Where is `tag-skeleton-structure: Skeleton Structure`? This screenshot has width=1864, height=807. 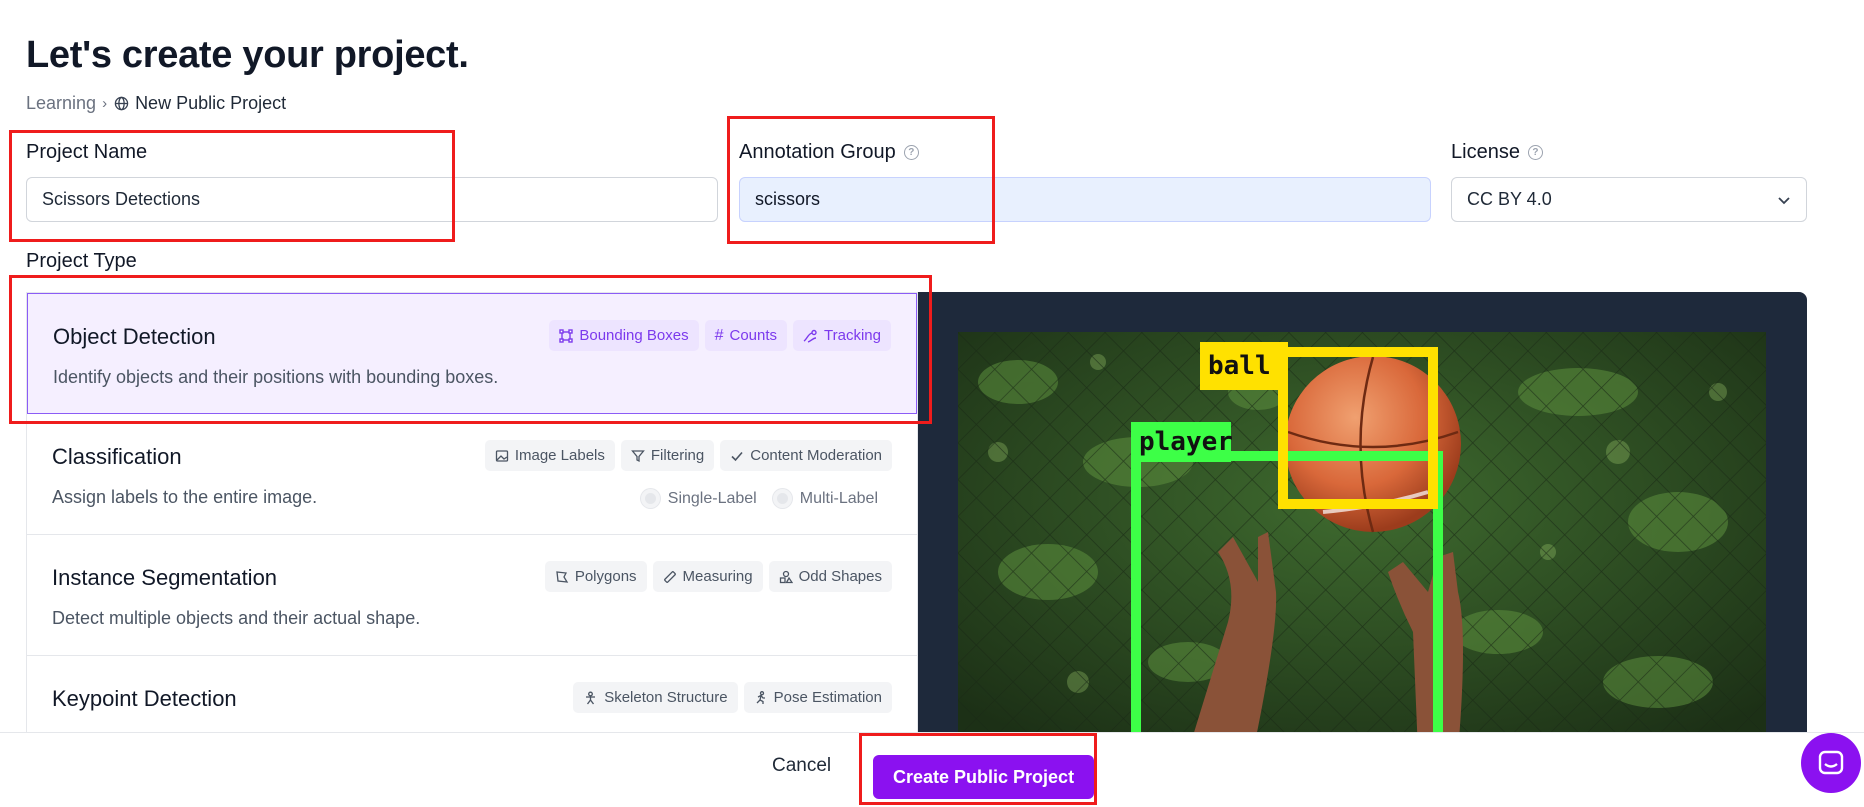
tag-skeleton-structure: Skeleton Structure is located at coordinates (655, 697).